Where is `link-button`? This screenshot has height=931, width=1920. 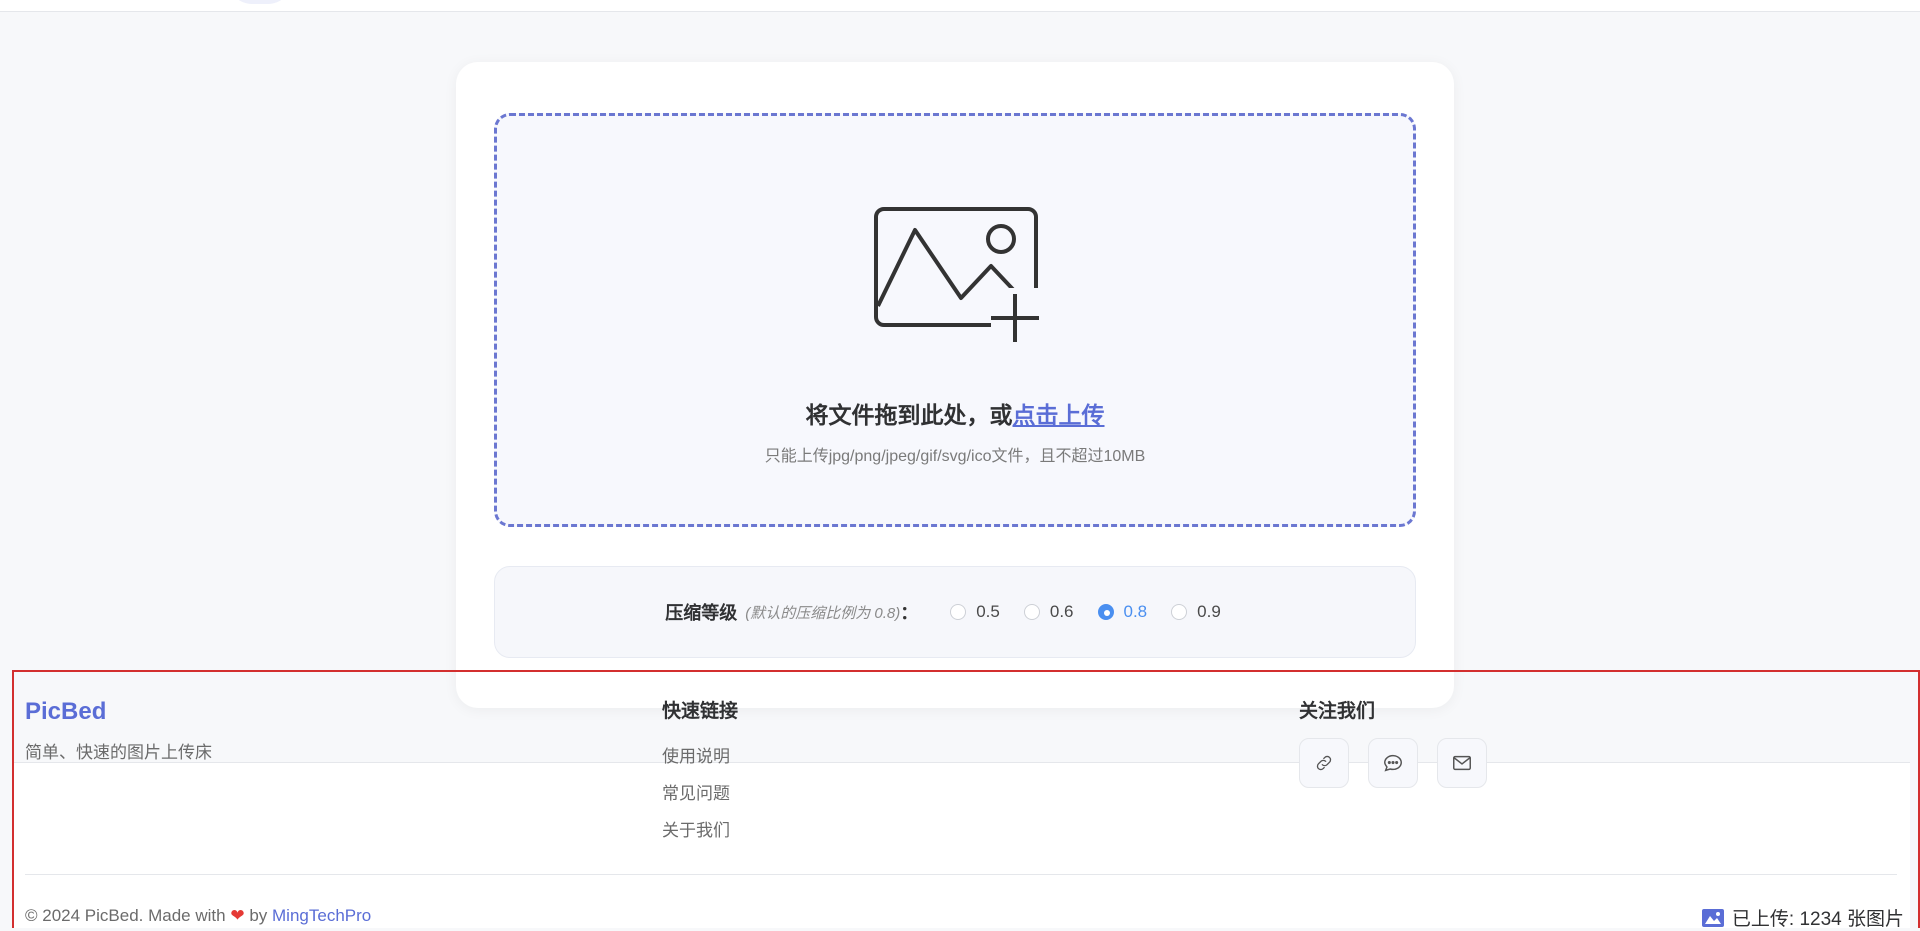 link-button is located at coordinates (1324, 763).